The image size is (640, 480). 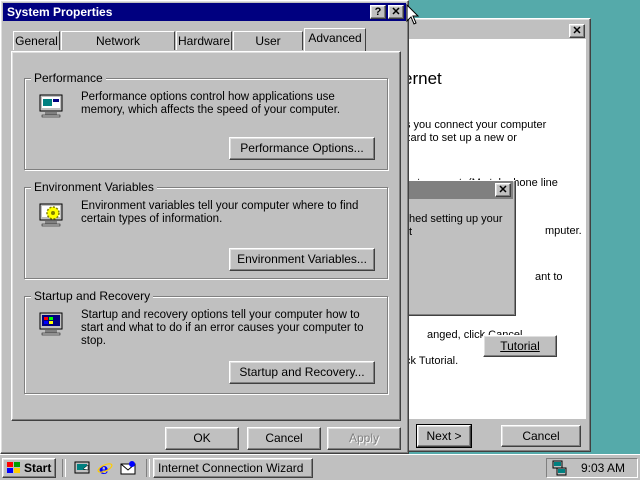 I want to click on wizard-text-line: mputer., so click(x=563, y=231).